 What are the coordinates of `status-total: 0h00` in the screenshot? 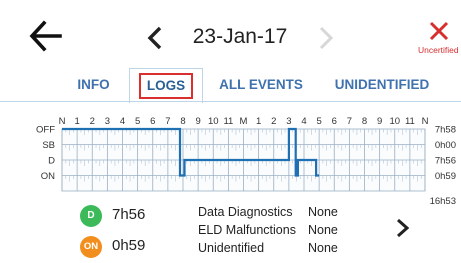 It's located at (445, 145).